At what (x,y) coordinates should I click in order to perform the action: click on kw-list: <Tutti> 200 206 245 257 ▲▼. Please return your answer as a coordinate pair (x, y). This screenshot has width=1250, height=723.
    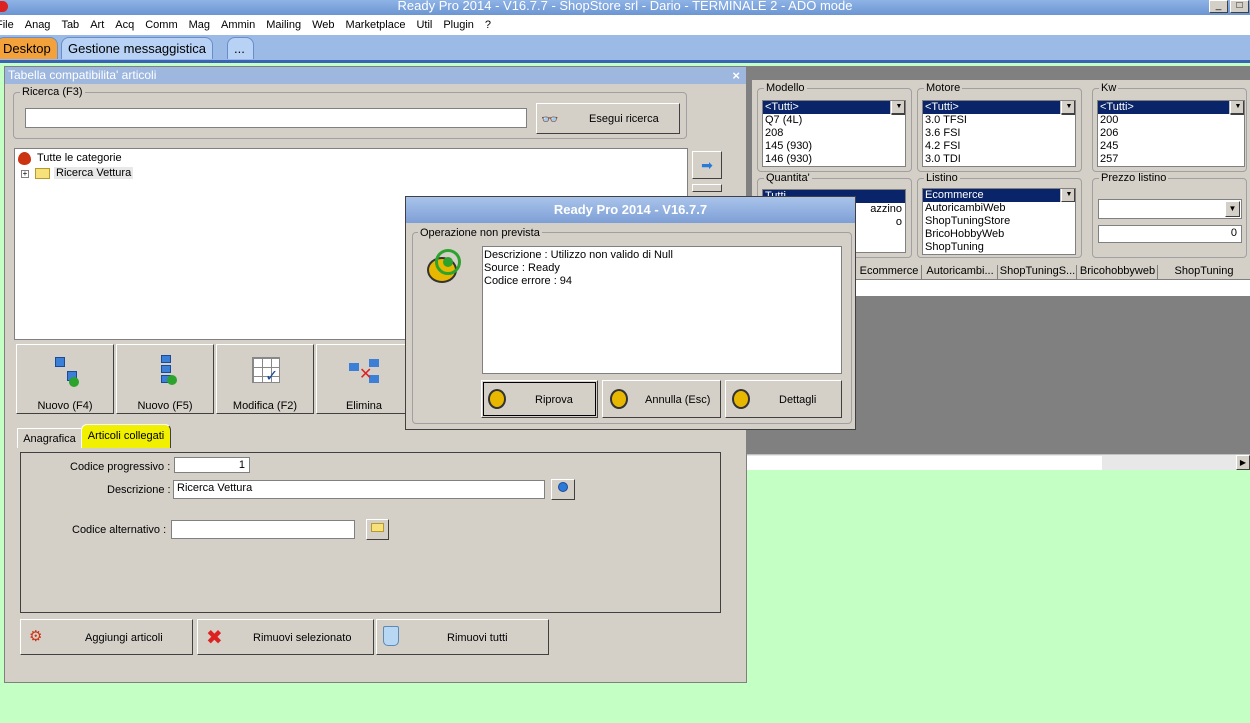
    Looking at the image, I should click on (1171, 133).